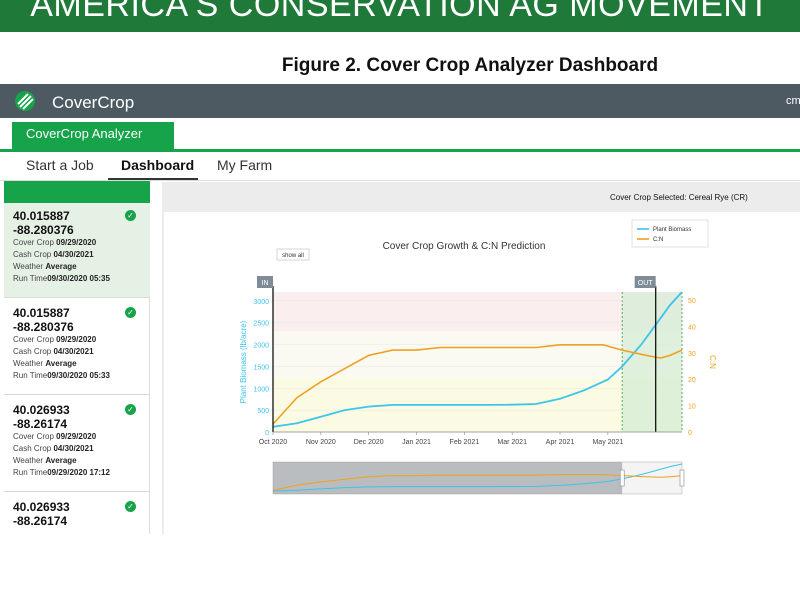  What do you see at coordinates (646, 283) in the screenshot?
I see `out-label: OUT` at bounding box center [646, 283].